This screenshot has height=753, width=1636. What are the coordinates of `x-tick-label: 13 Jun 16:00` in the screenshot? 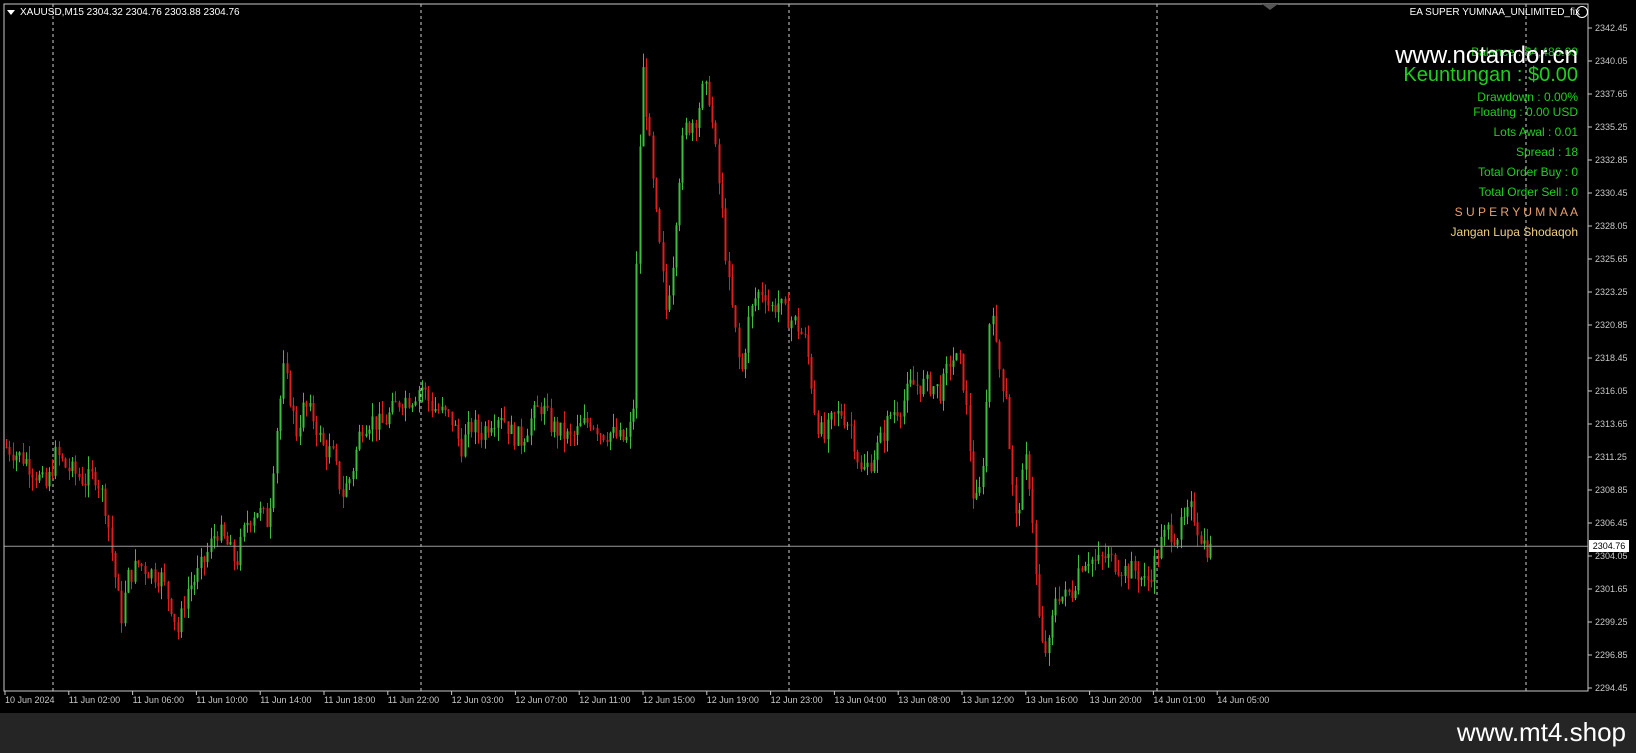 It's located at (1052, 700).